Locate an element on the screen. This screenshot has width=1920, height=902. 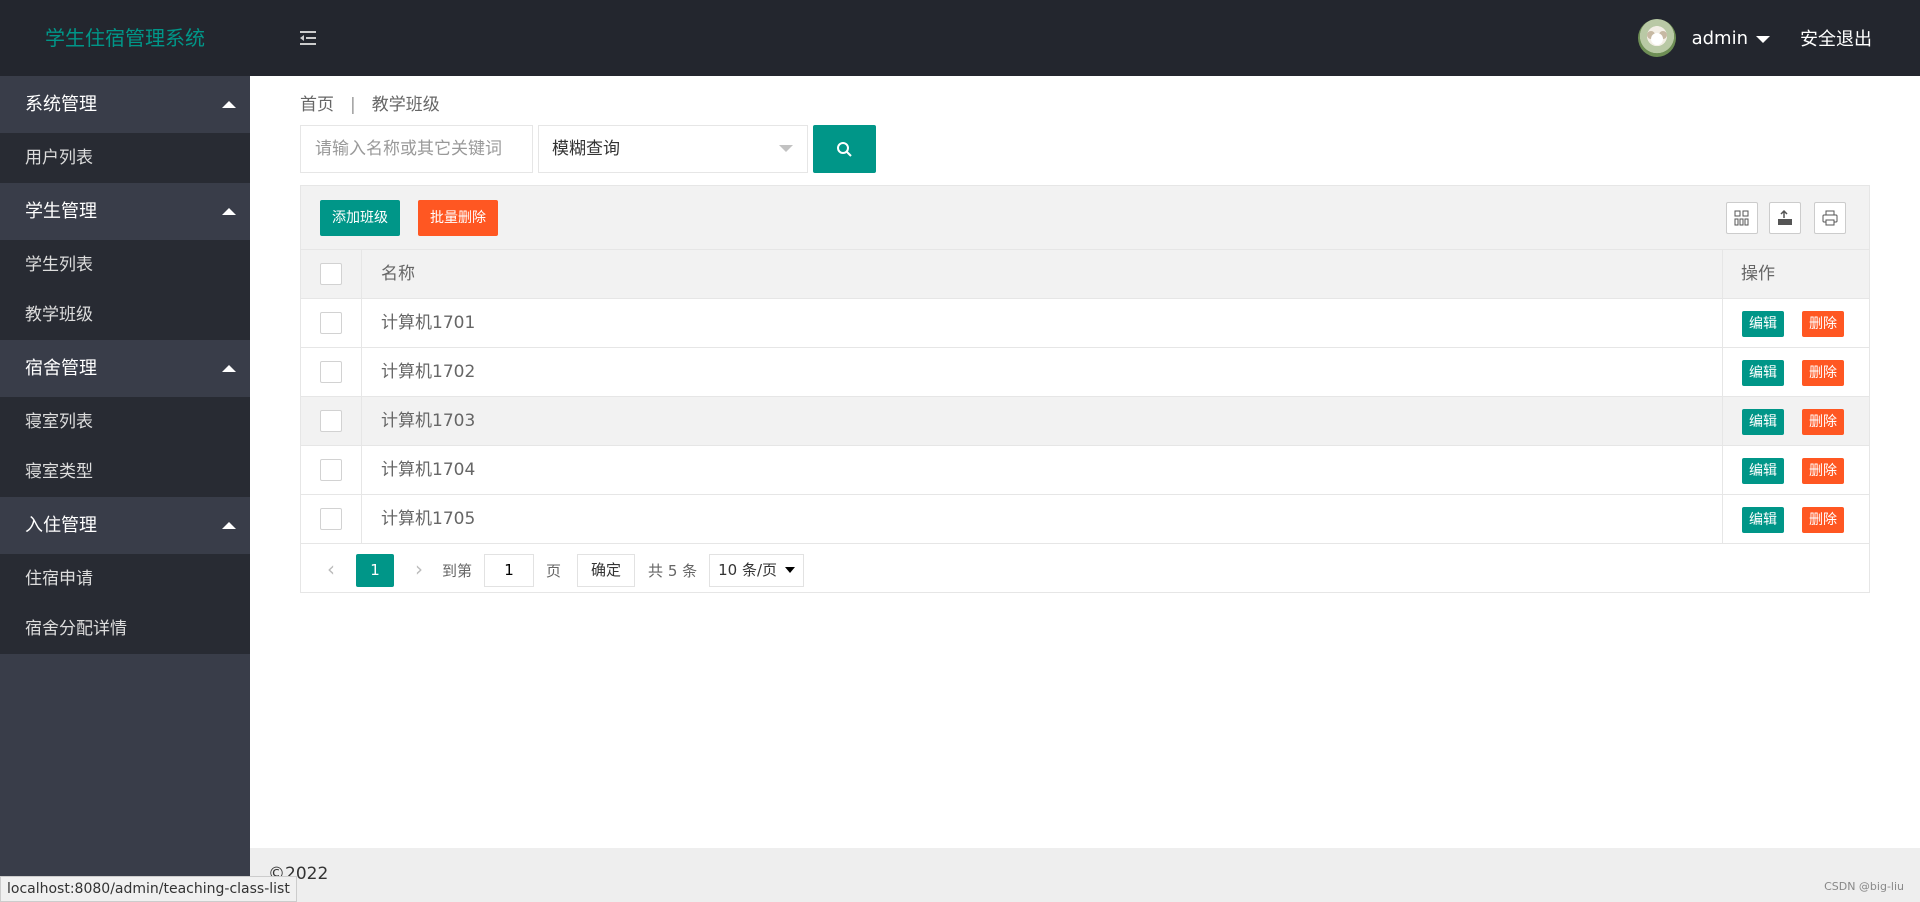
export-icon is located at coordinates (1785, 218).